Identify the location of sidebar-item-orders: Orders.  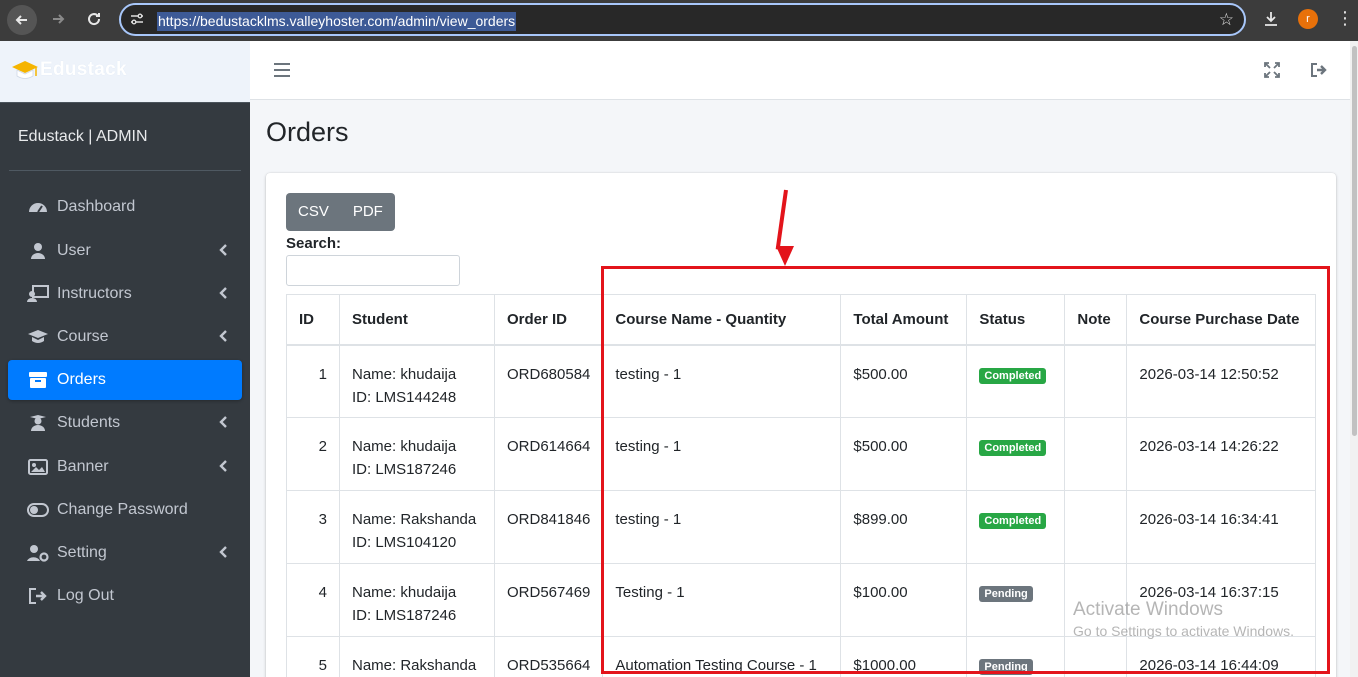
(125, 380).